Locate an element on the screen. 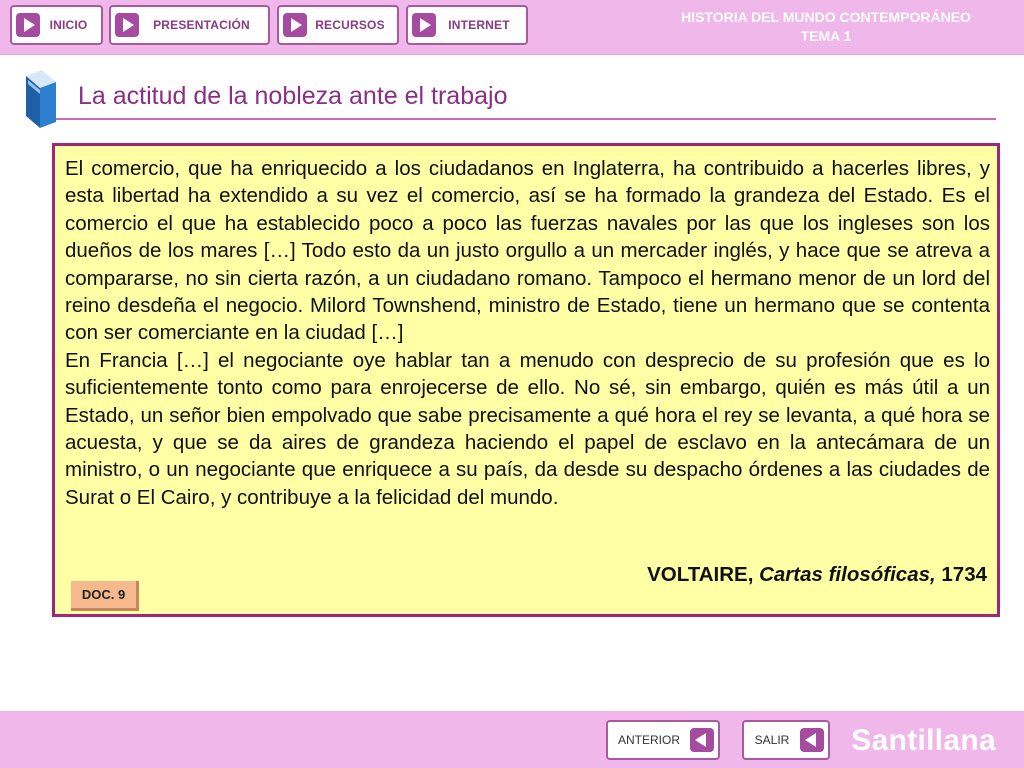  internet-button: INTERNET is located at coordinates (467, 25).